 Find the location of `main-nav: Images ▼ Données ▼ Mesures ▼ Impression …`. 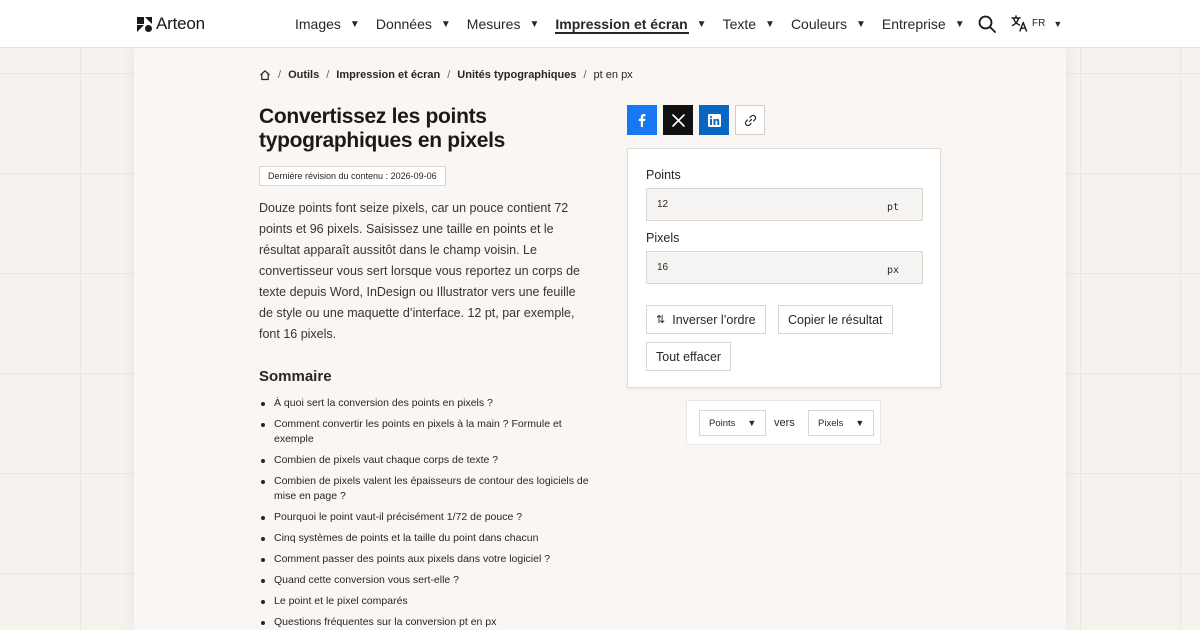

main-nav: Images ▼ Données ▼ Mesures ▼ Impression … is located at coordinates (638, 24).